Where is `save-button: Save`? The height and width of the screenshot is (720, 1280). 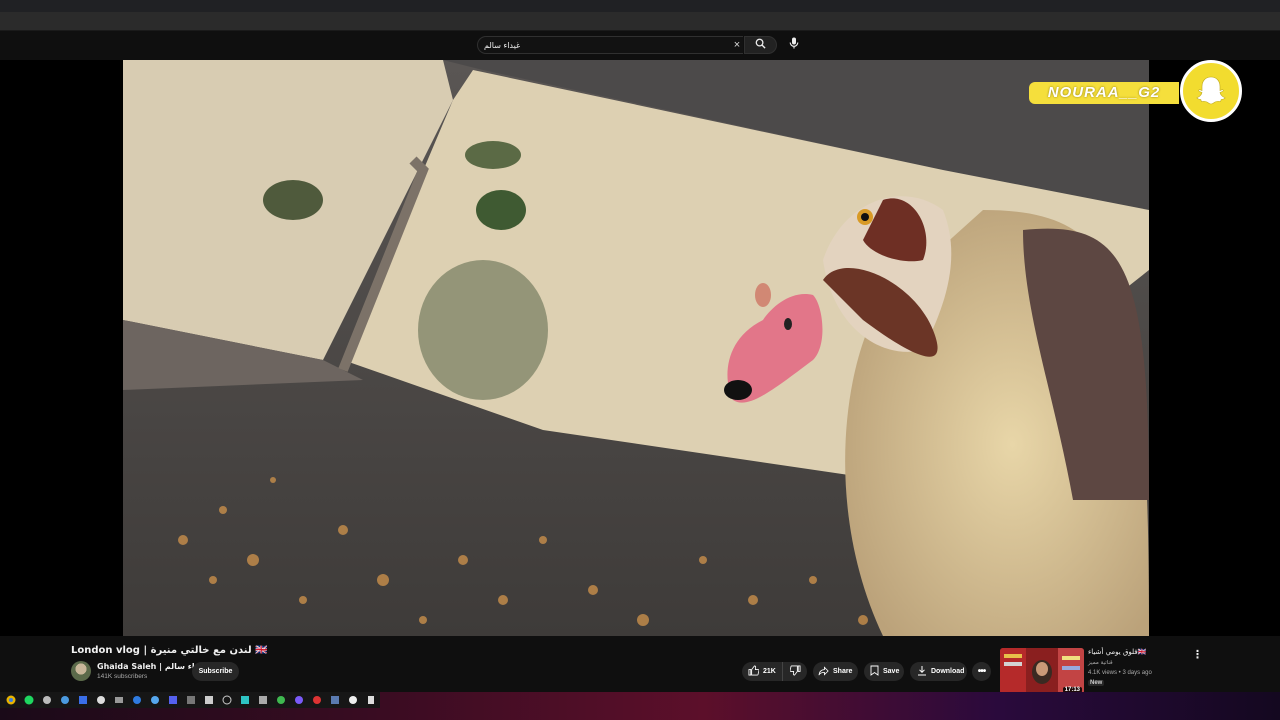
save-button: Save is located at coordinates (884, 671).